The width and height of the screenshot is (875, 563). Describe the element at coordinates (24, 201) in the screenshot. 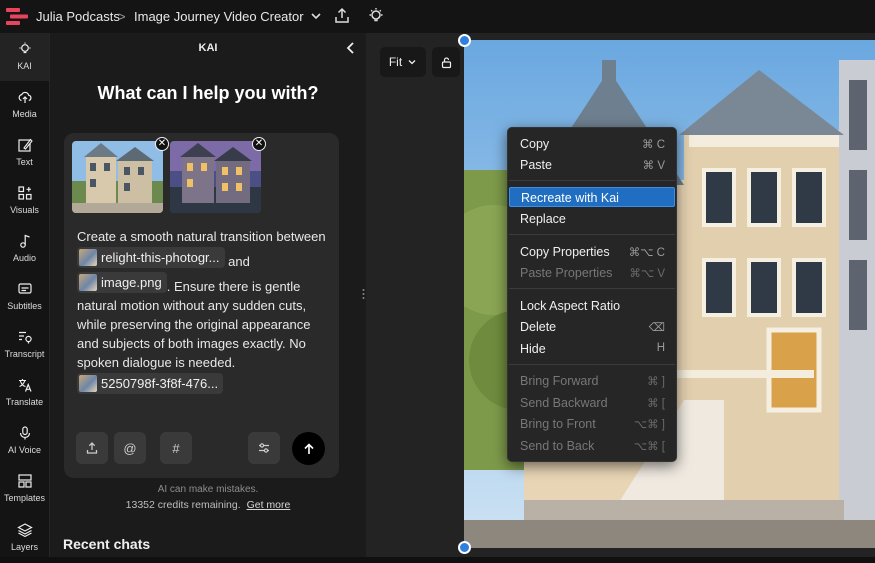

I see `rail-item-visuals: Visuals` at that location.